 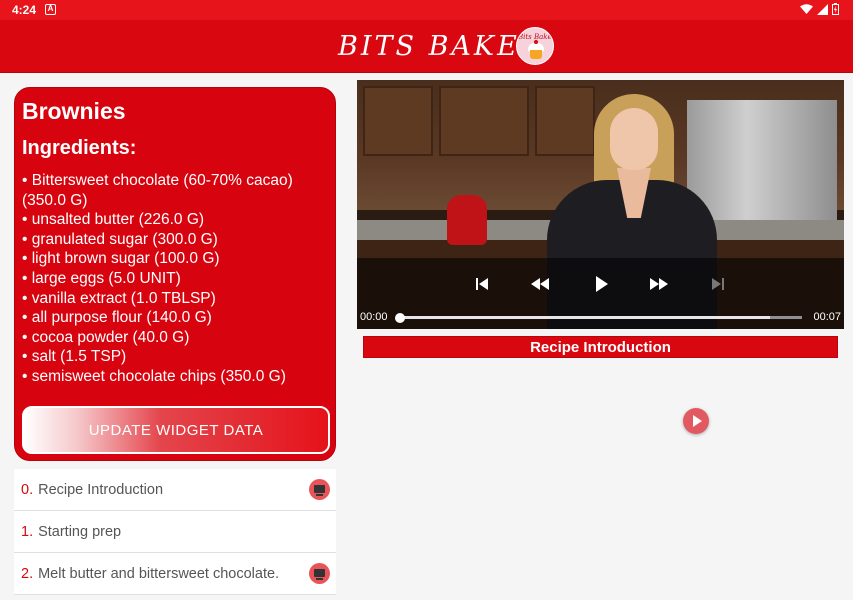 I want to click on buffer-bar, so click(x=584, y=317).